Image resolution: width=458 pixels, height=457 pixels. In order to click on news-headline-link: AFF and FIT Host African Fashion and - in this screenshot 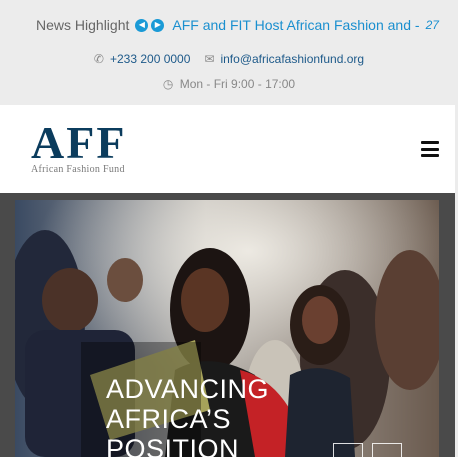, I will do `click(295, 25)`.